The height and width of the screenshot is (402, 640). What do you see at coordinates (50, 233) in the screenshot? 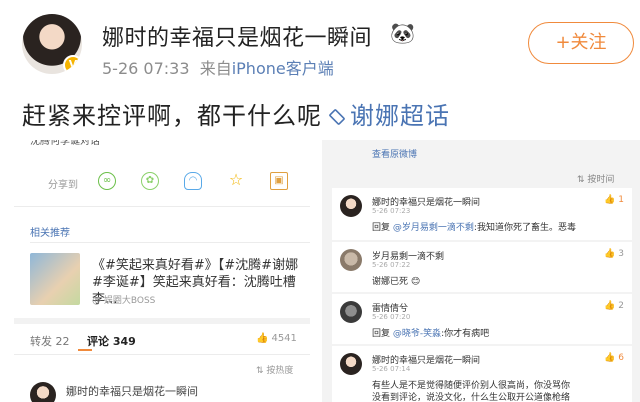
I see `recommend-label: 相关推荐` at bounding box center [50, 233].